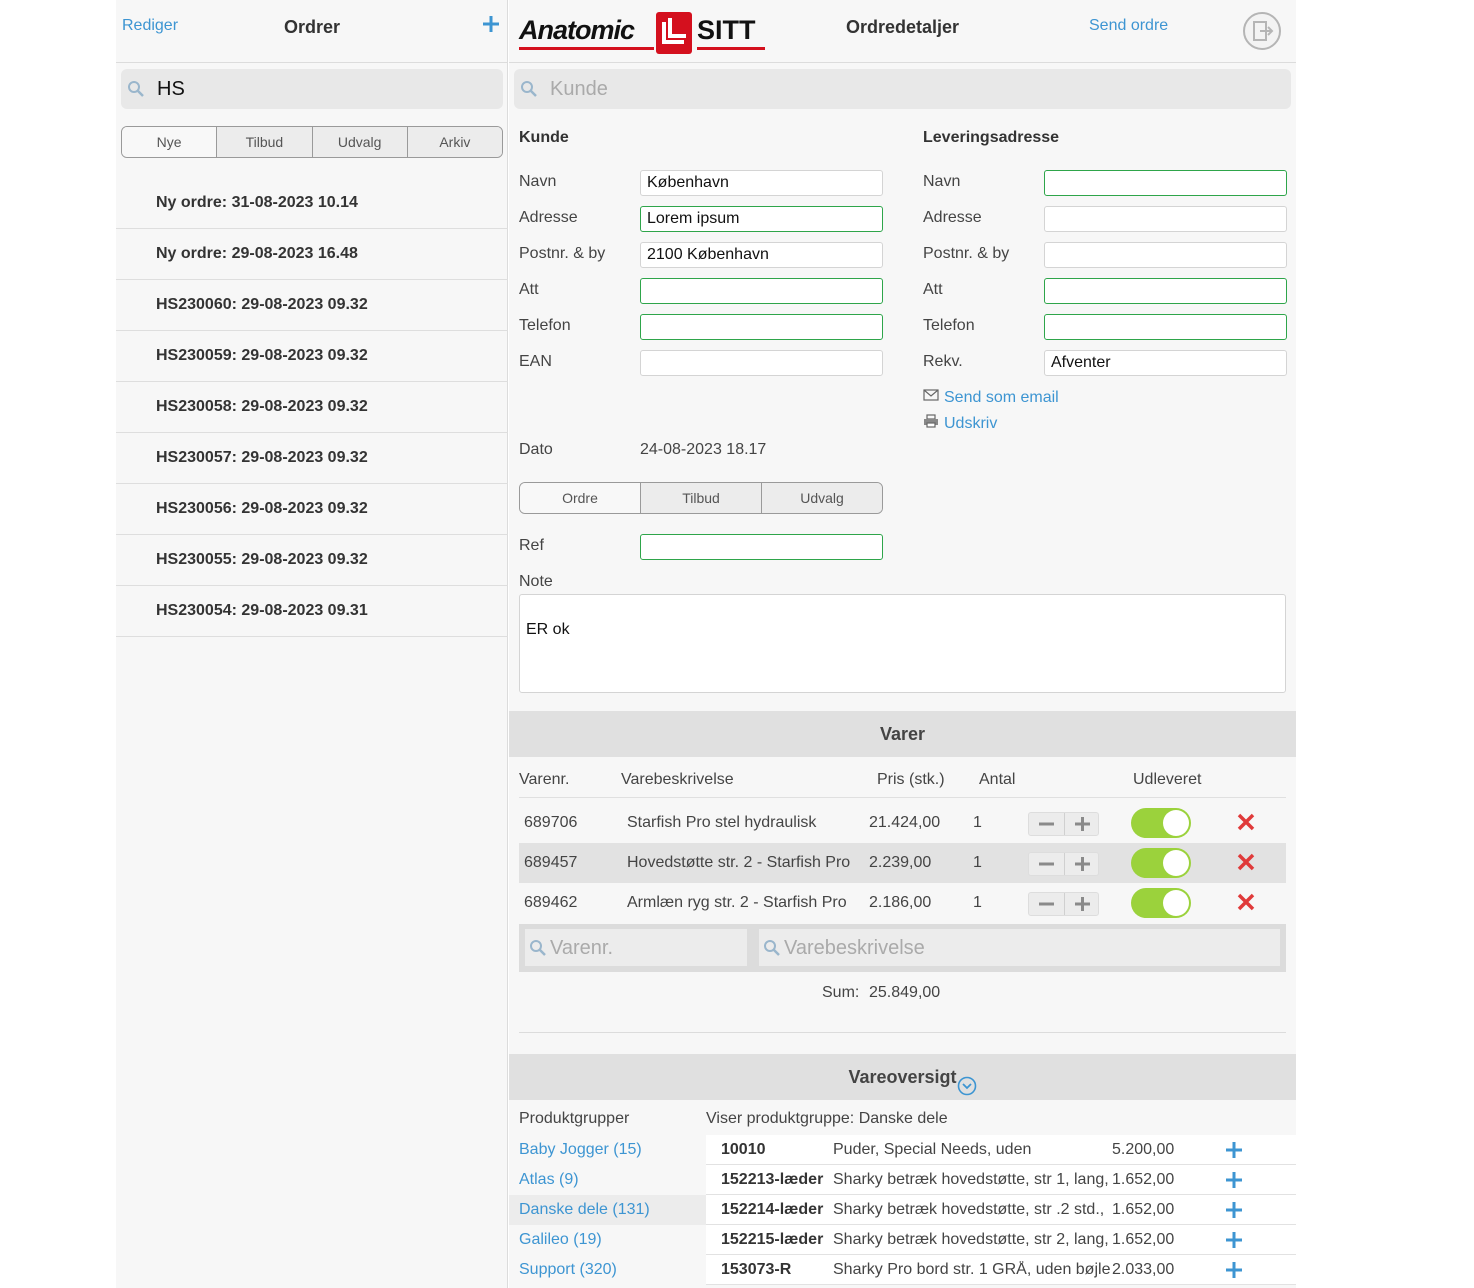  Describe the element at coordinates (607, 1270) in the screenshot. I see `product-group-link: Support (320)` at that location.